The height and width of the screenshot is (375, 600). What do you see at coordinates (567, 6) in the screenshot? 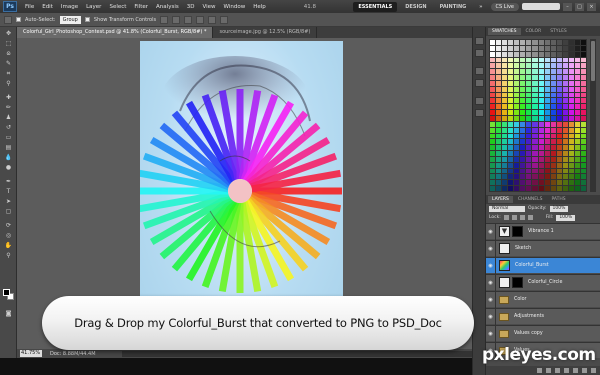
I see `minimize-icon: –` at bounding box center [567, 6].